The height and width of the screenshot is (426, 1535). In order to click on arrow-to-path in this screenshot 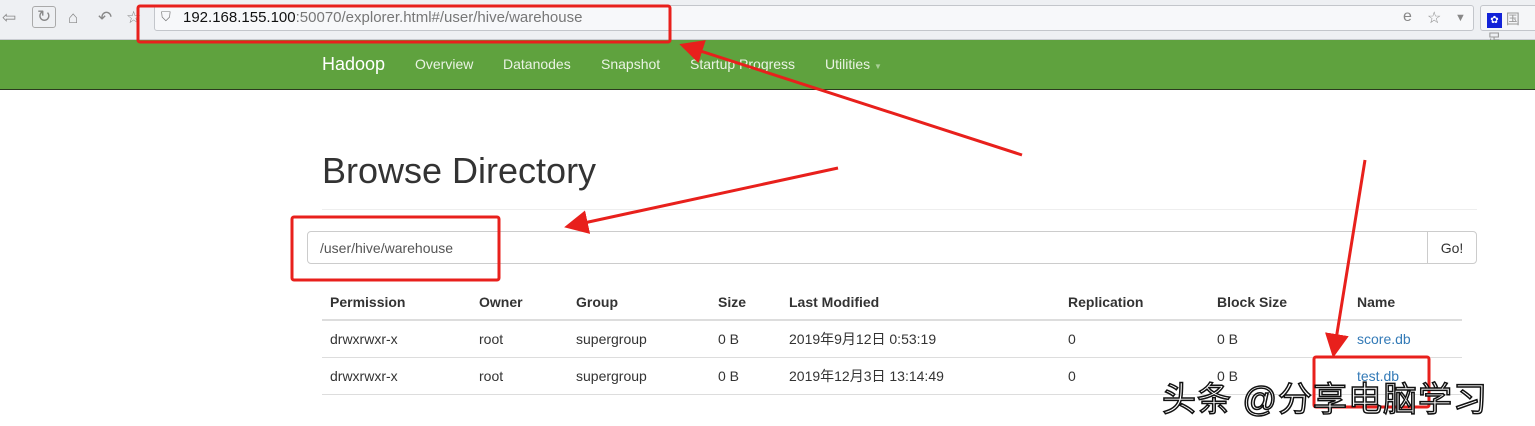, I will do `click(701, 200)`.